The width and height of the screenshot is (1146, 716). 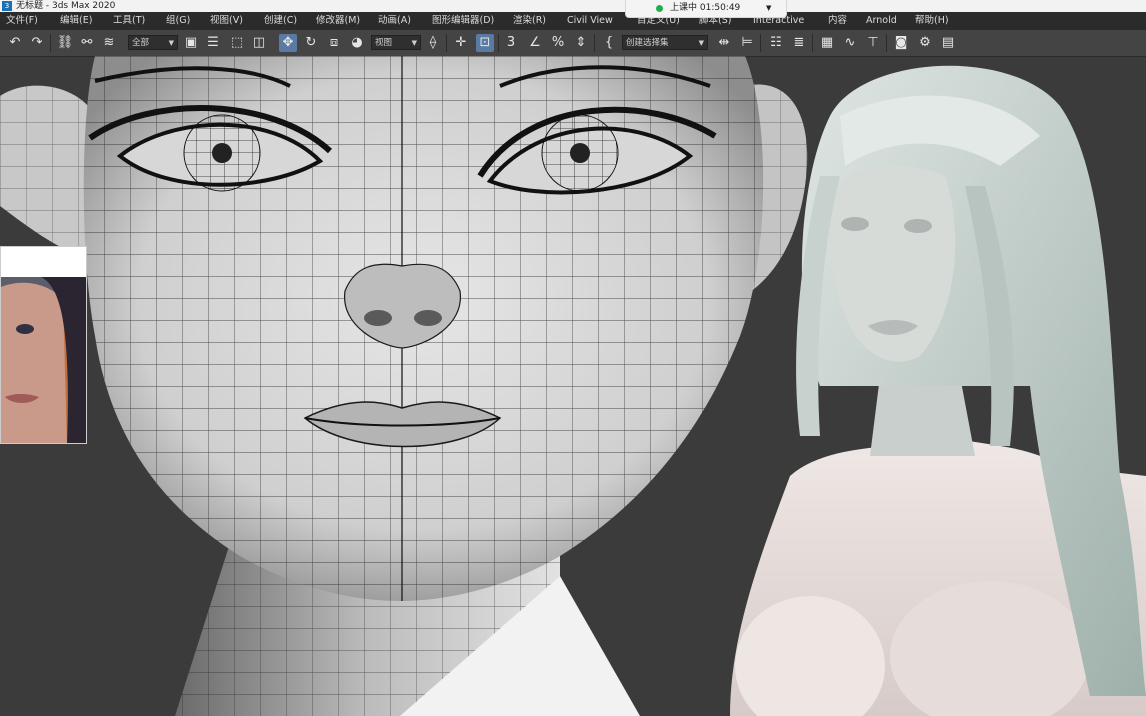 I want to click on snaps-toggle-icon: 3, so click(x=511, y=43).